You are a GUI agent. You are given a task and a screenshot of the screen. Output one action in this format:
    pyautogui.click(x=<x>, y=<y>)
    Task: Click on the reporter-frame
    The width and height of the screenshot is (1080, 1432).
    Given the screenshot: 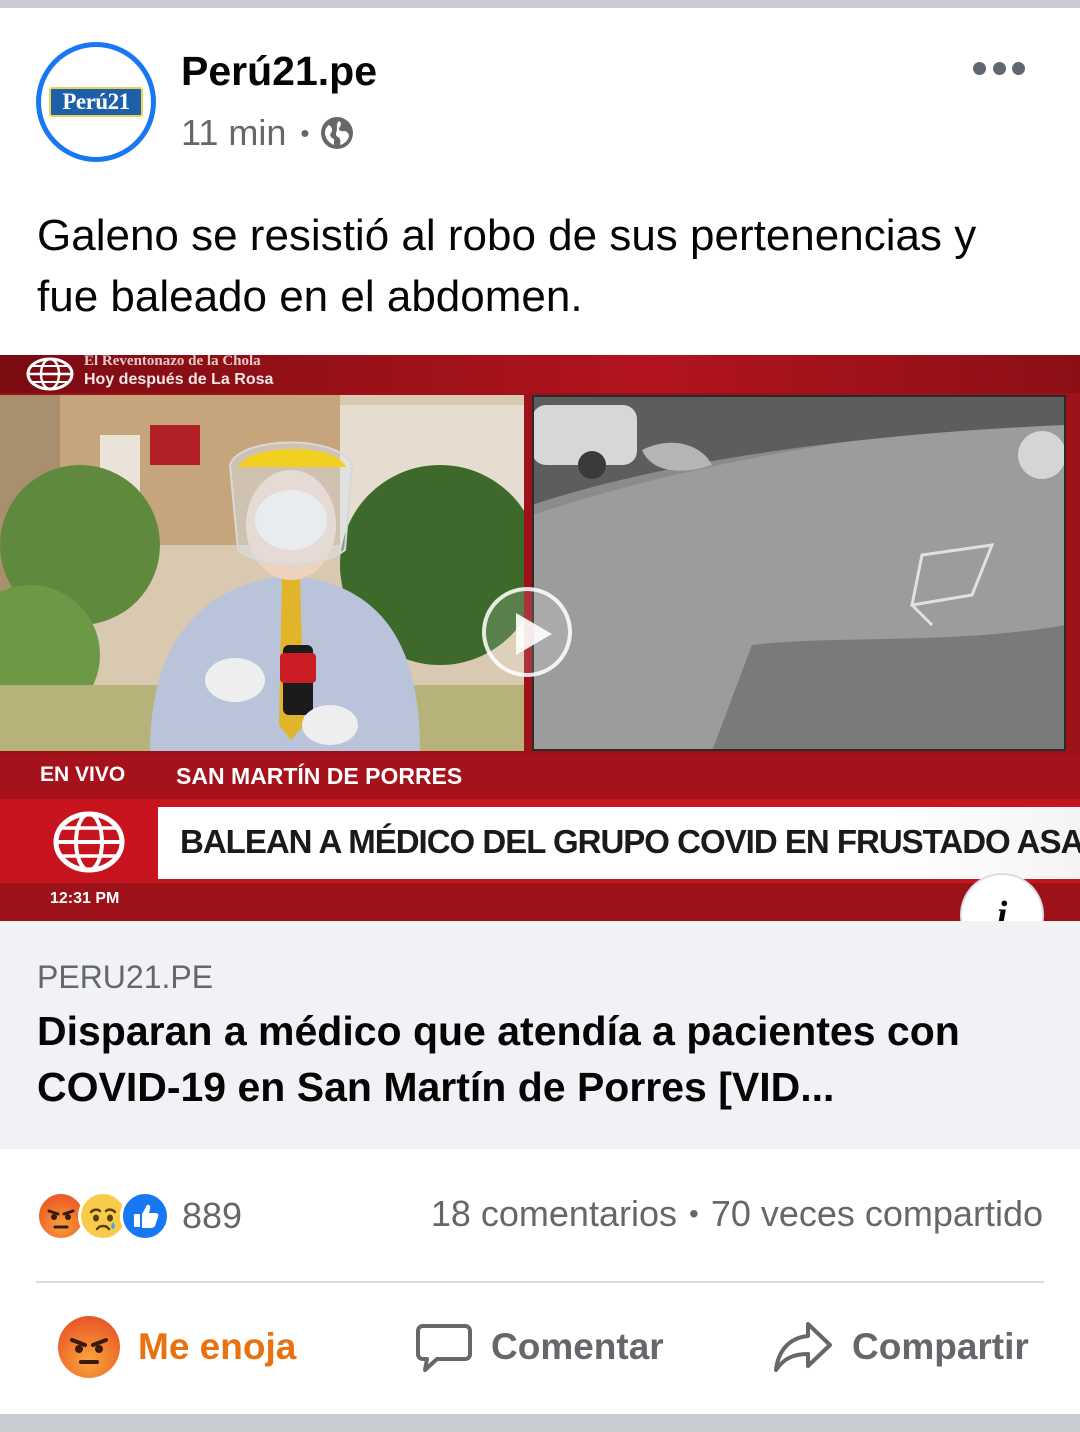 What is the action you would take?
    pyautogui.click(x=262, y=573)
    